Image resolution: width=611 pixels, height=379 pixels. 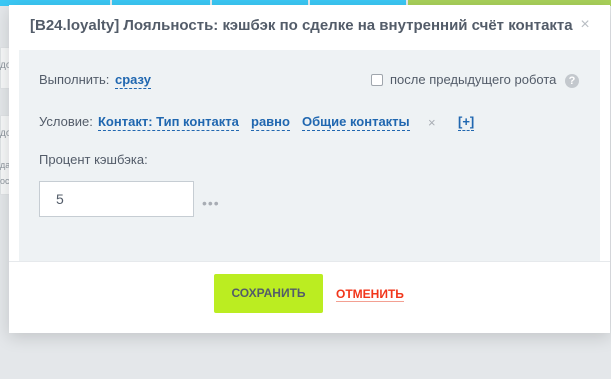 I want to click on cashback-percent-label: Процент кэшбэка:, so click(x=93, y=159).